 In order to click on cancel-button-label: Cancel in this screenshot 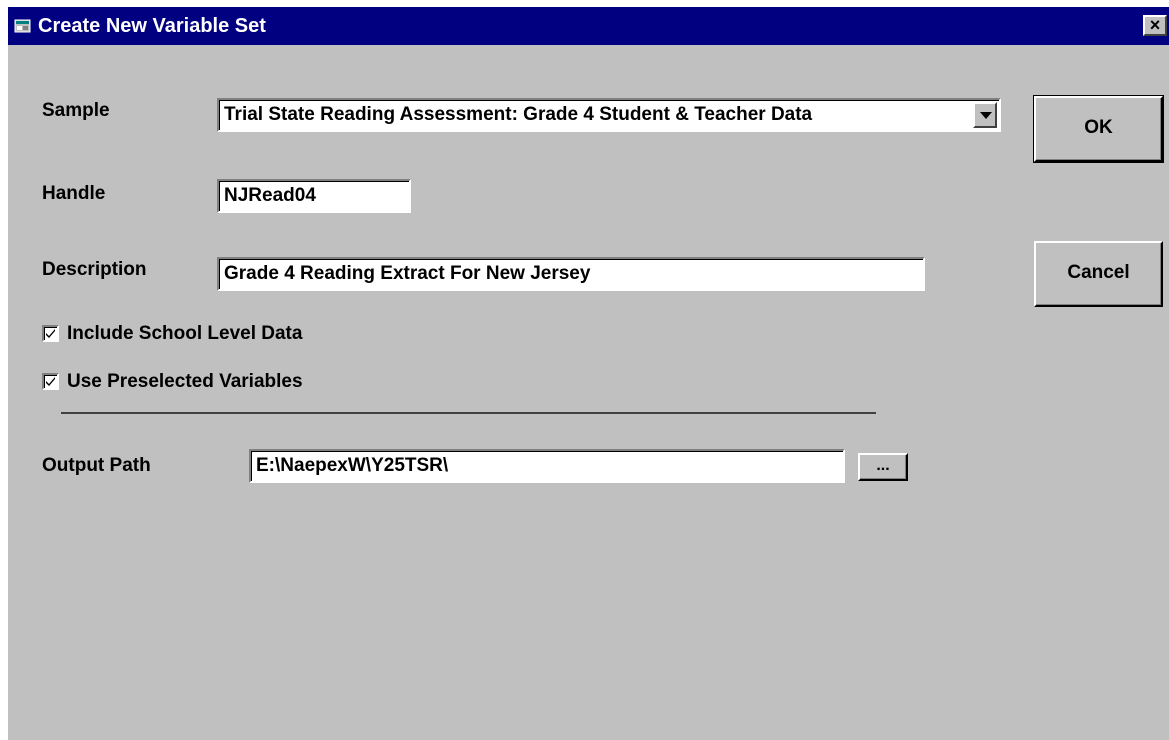, I will do `click(1098, 272)`.